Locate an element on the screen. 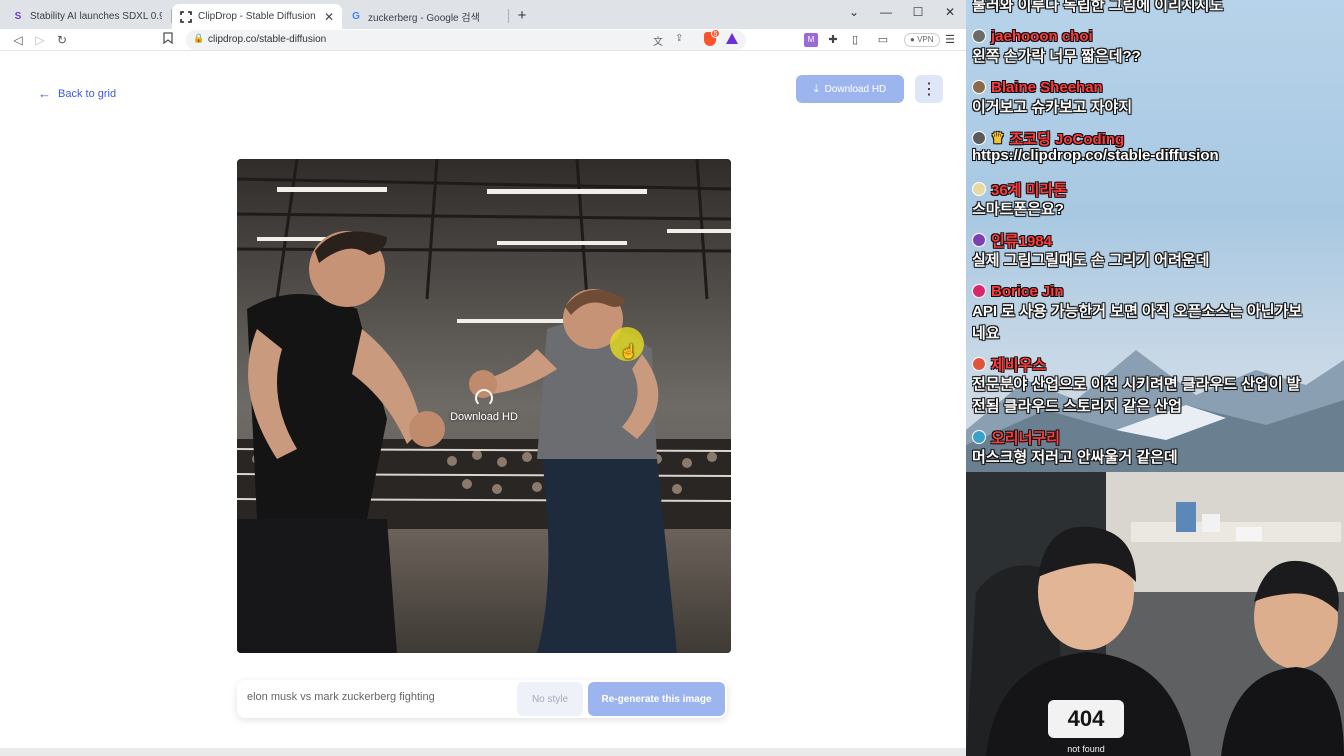  plus-icon: + is located at coordinates (522, 16).